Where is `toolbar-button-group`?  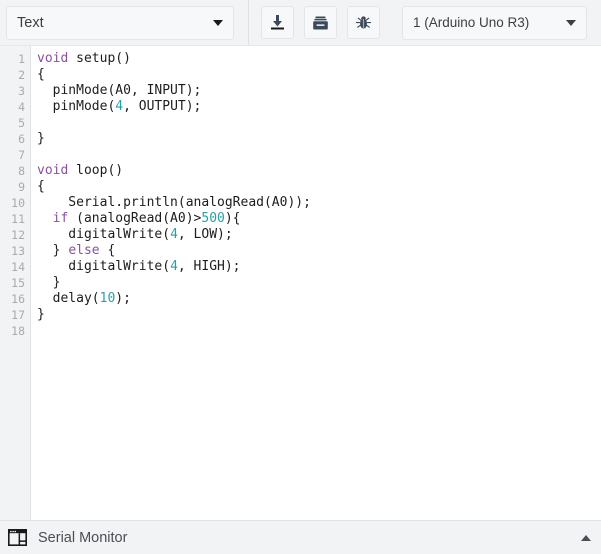
toolbar-button-group is located at coordinates (320, 22).